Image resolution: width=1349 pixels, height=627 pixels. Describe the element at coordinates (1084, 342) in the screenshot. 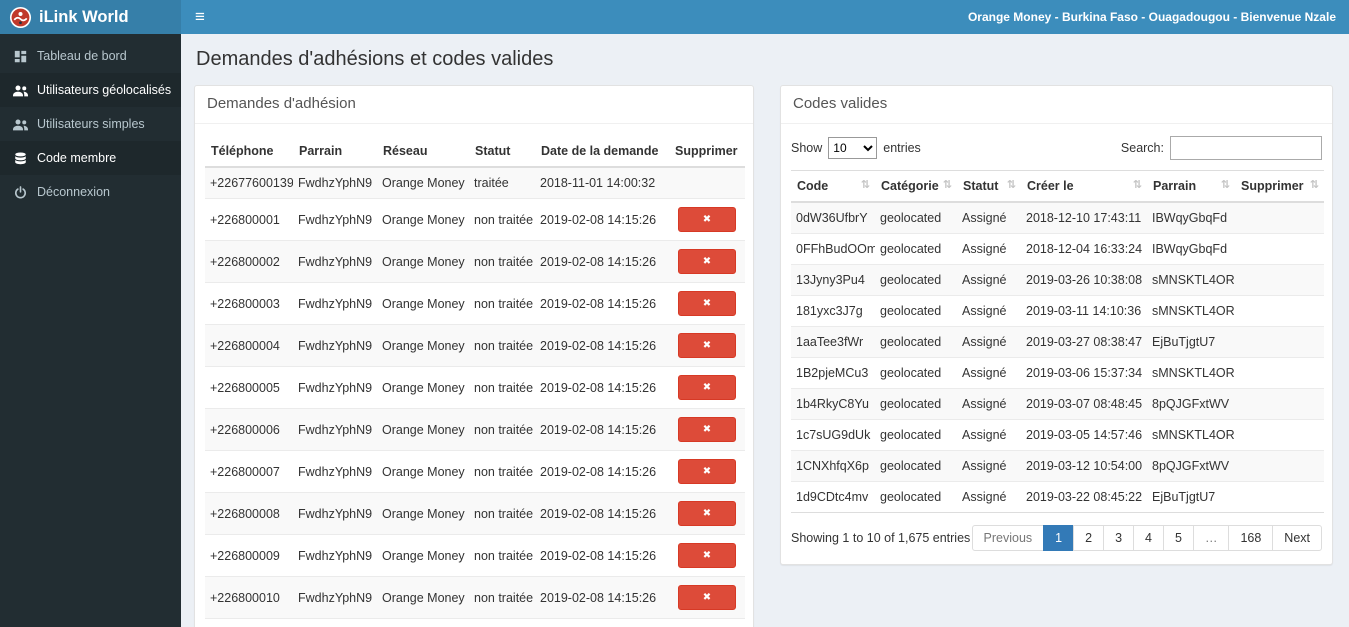

I see `creer-le-cell: 2019-03-27 08:38:47` at that location.